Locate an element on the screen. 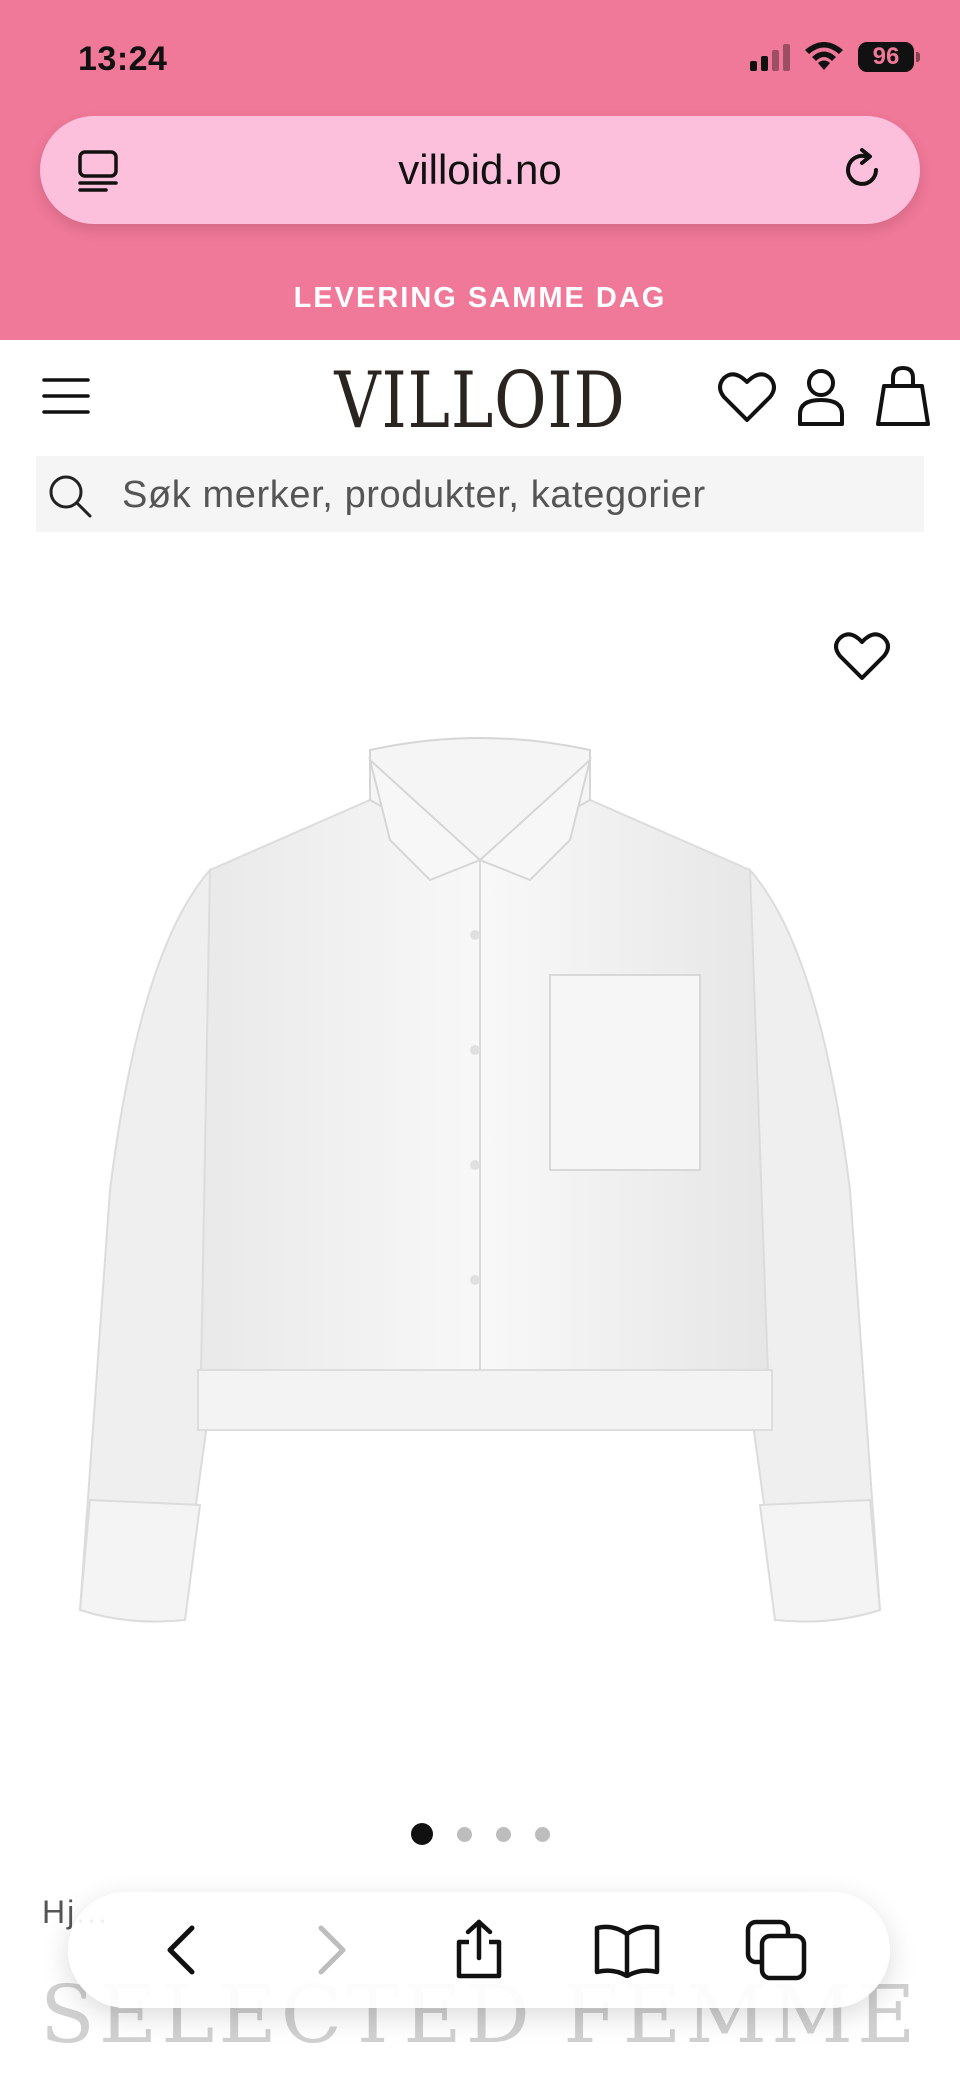 The image size is (960, 2078). bookmarks-icon is located at coordinates (627, 1950).